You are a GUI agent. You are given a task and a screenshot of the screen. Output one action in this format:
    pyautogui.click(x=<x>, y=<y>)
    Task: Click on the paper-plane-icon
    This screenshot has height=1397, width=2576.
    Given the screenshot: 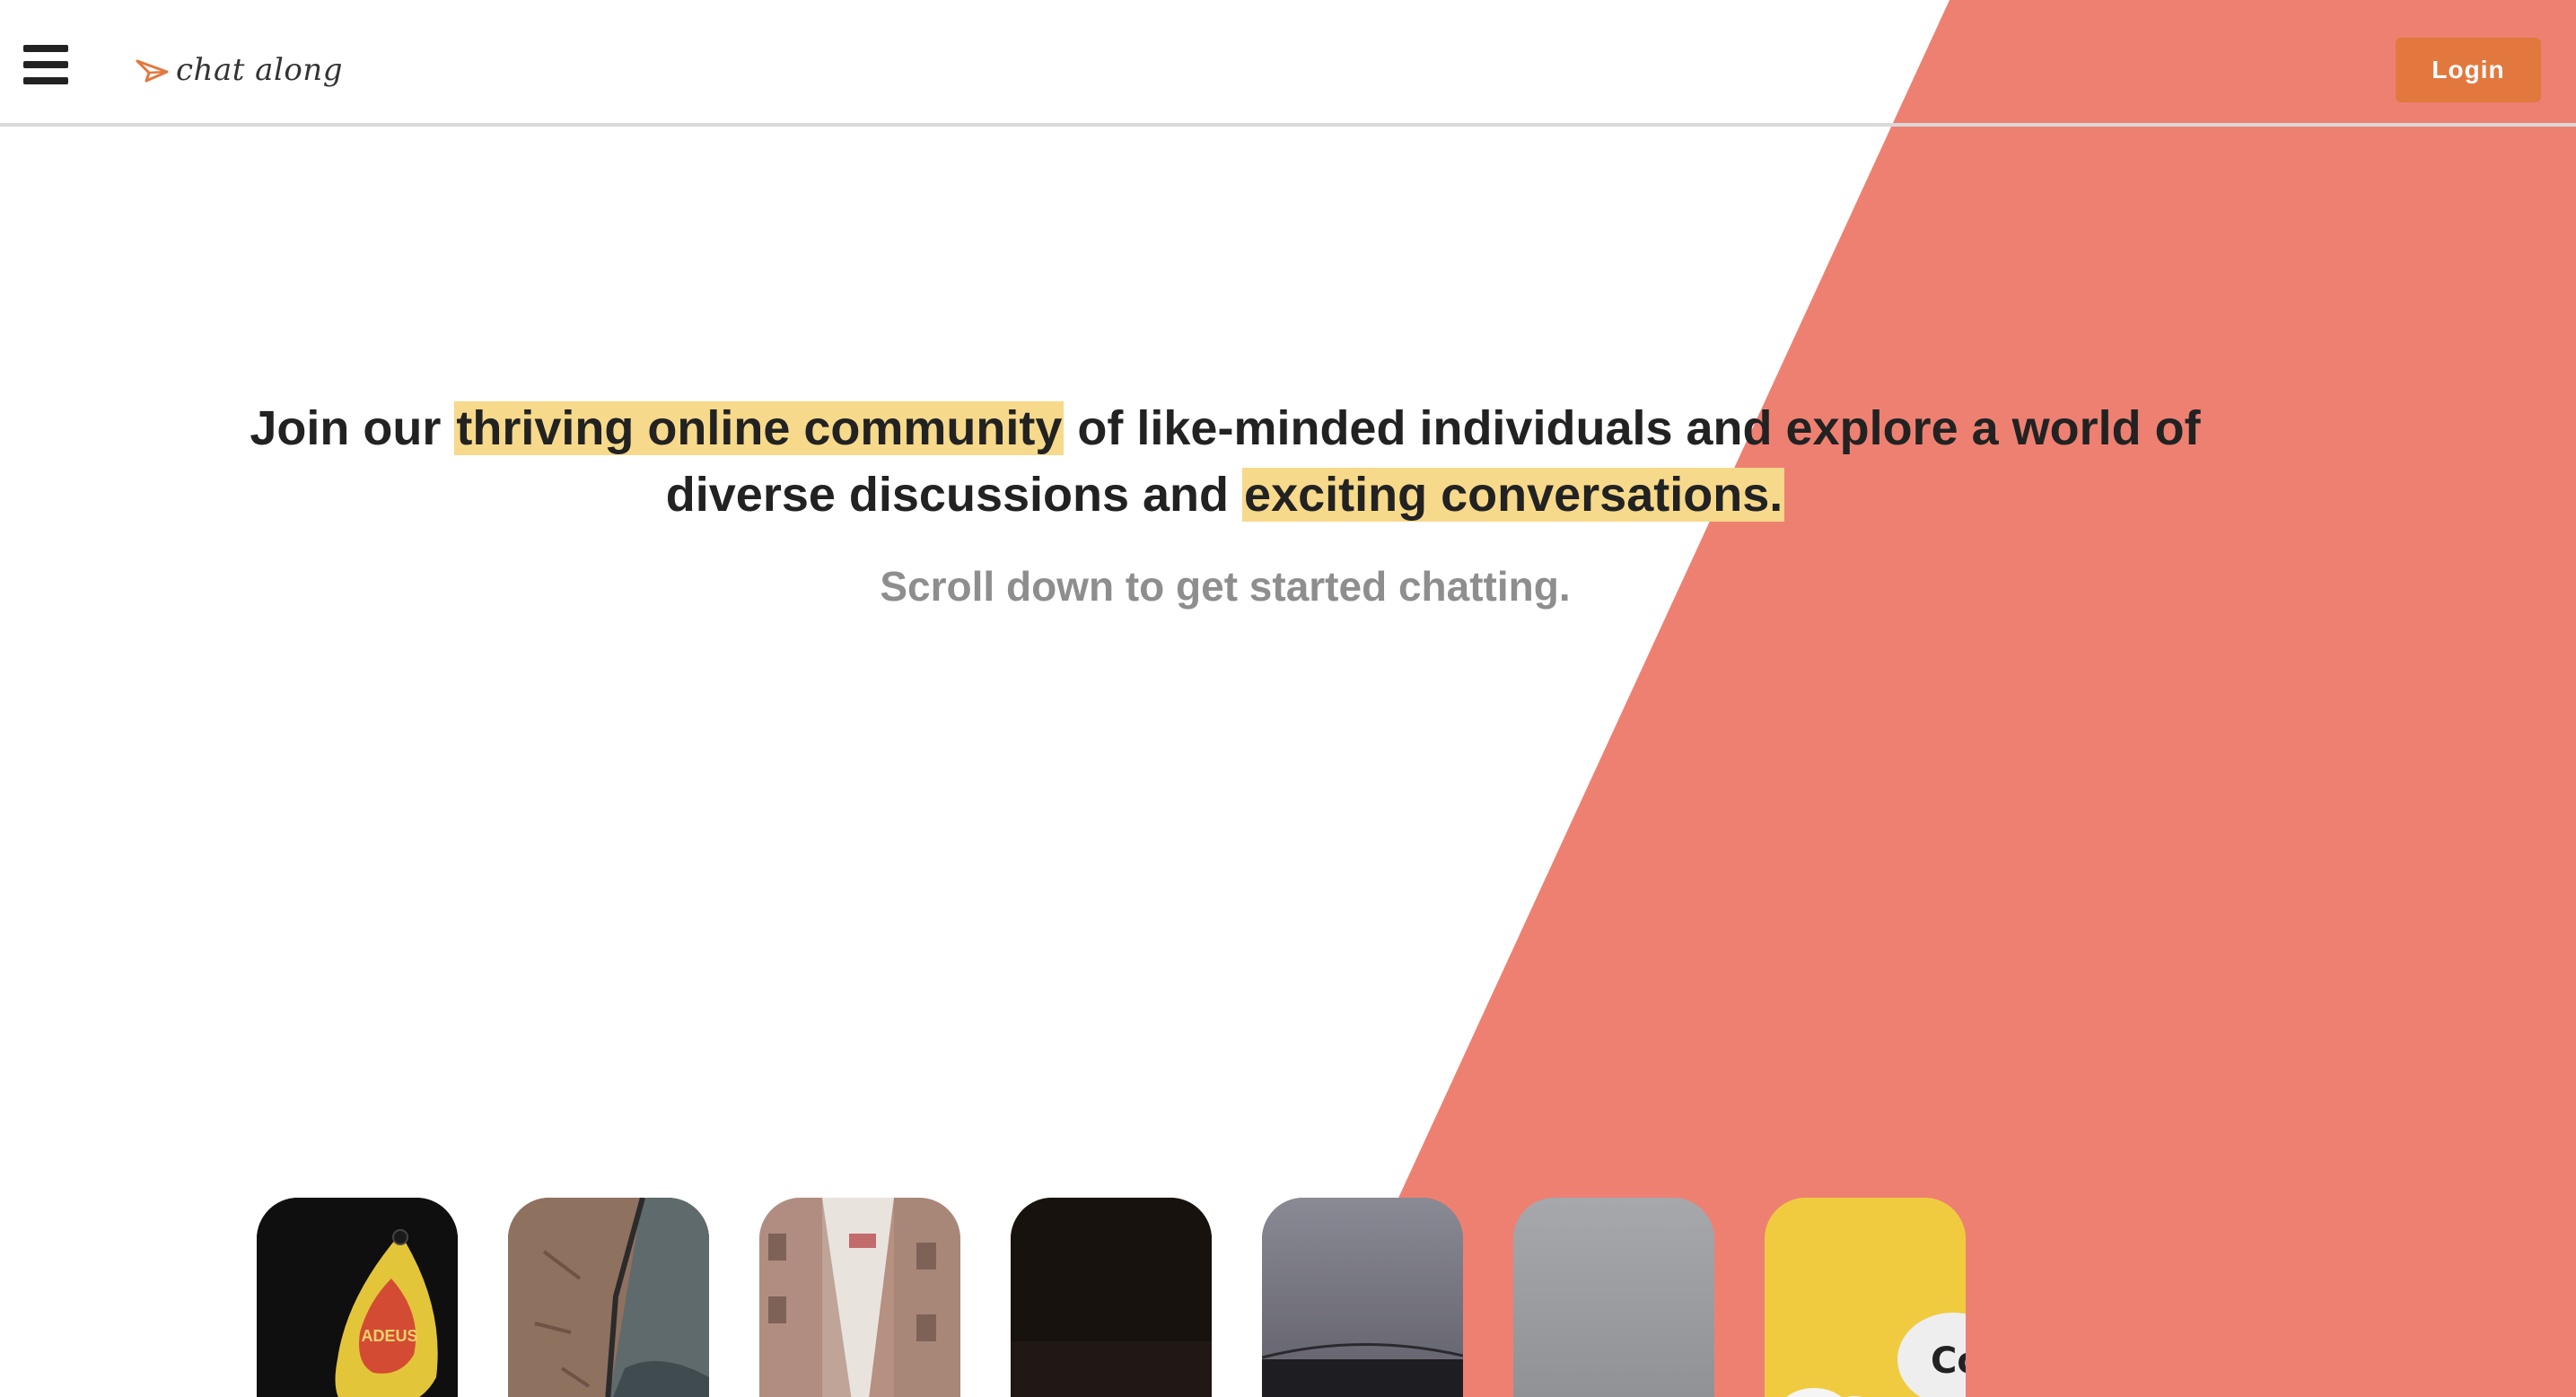 What is the action you would take?
    pyautogui.click(x=152, y=71)
    